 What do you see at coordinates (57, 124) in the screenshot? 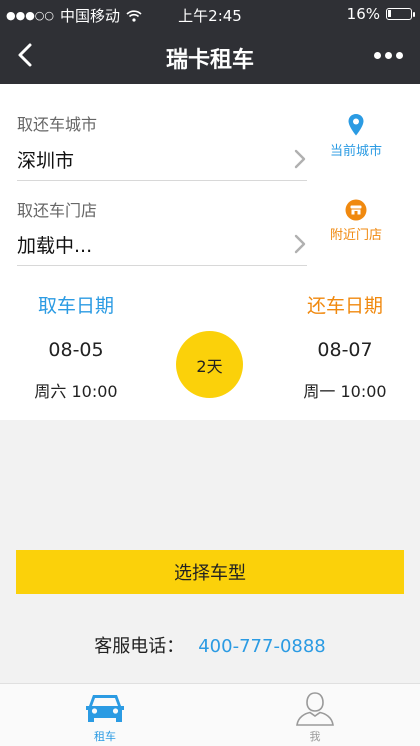
I see `city-field-label: 取还车城市` at bounding box center [57, 124].